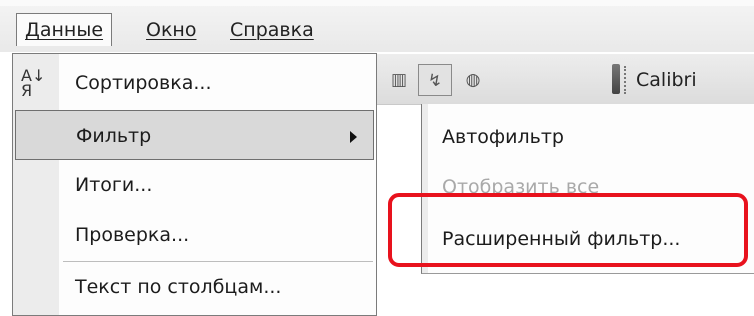  Describe the element at coordinates (64, 29) in the screenshot. I see `menu-data: Данные` at that location.